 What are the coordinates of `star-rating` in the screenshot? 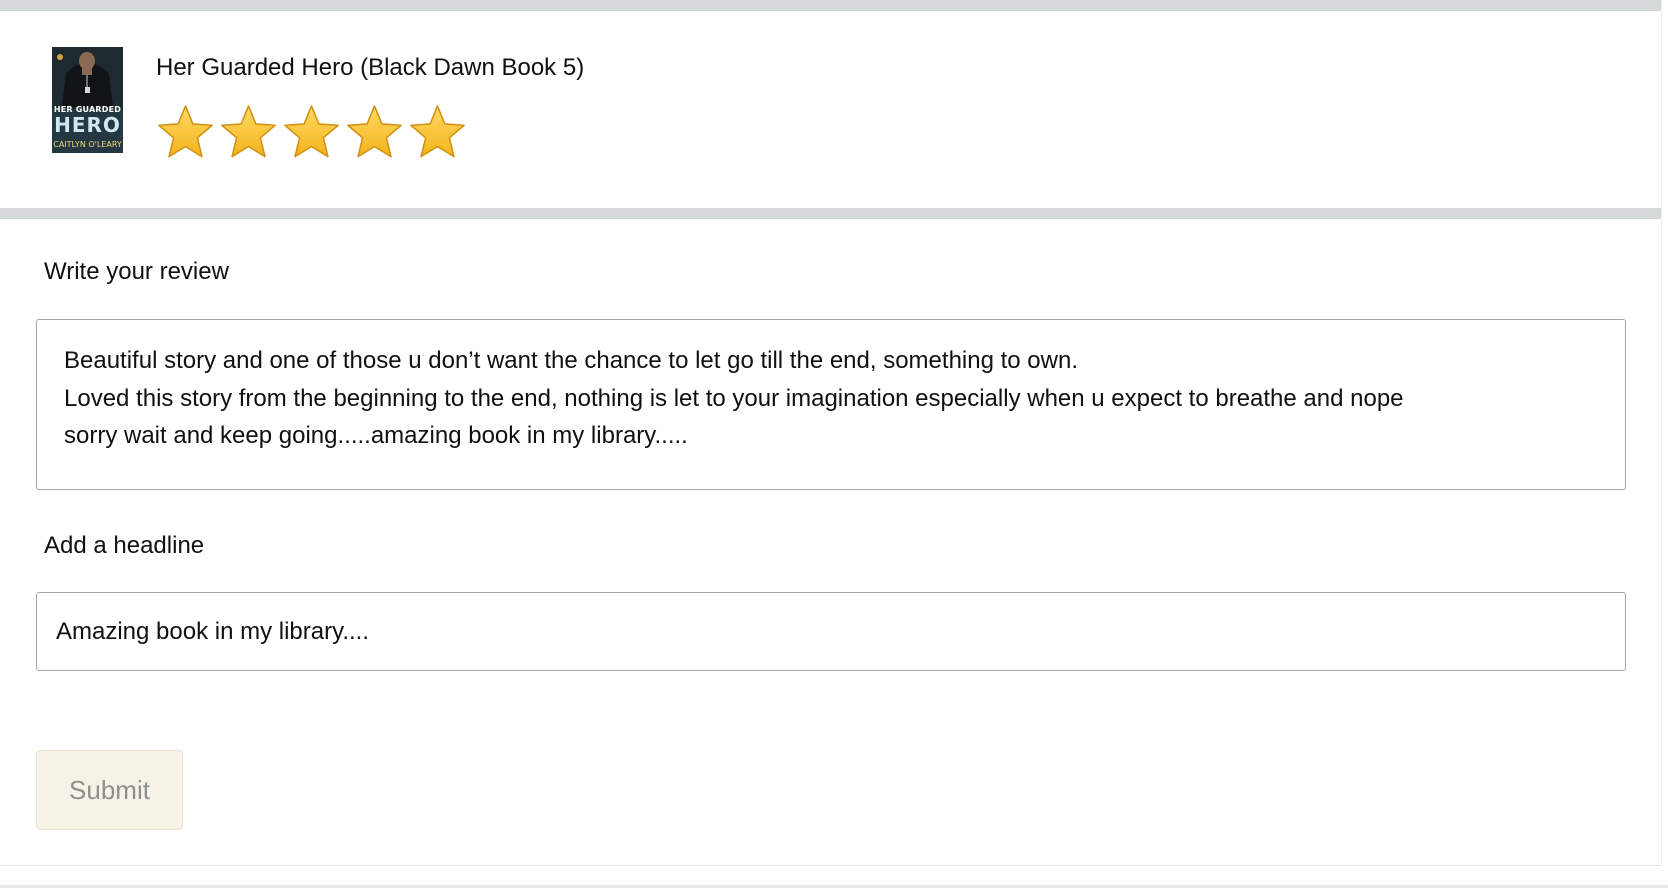 It's located at (311, 133).